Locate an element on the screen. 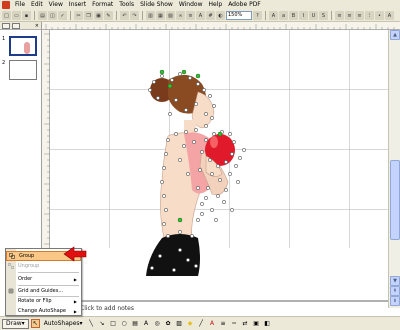  menu-item-rotate-or-flip: Rotate or Flip ▶ is located at coordinates (43, 301).